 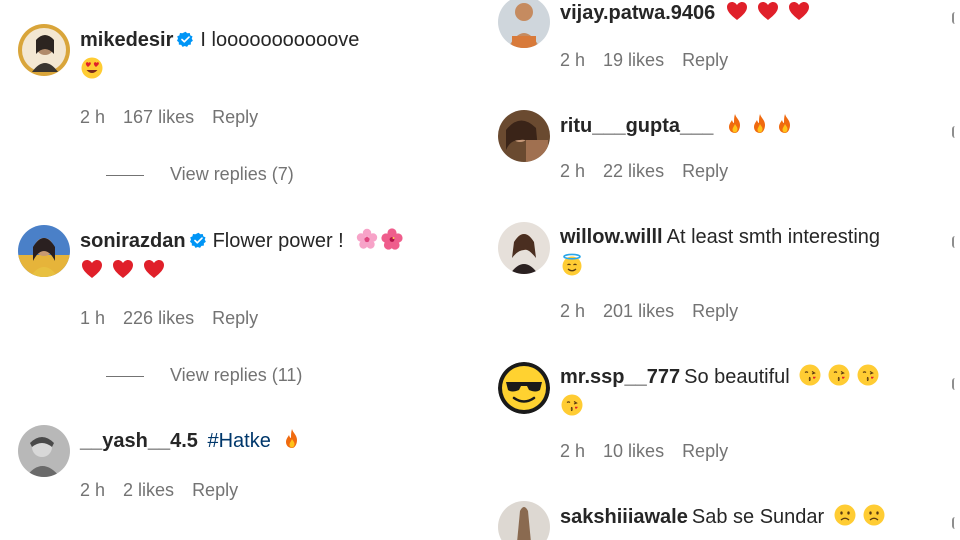 What do you see at coordinates (238, 441) in the screenshot?
I see `hashtag-link: #Hatke` at bounding box center [238, 441].